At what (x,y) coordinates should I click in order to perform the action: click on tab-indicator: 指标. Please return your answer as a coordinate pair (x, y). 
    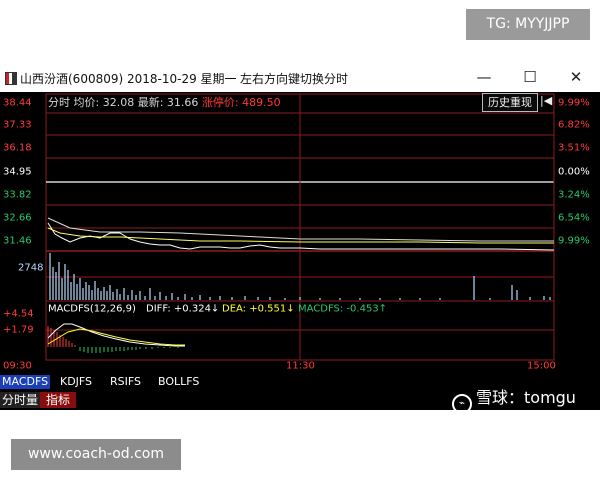
    Looking at the image, I should click on (58, 400).